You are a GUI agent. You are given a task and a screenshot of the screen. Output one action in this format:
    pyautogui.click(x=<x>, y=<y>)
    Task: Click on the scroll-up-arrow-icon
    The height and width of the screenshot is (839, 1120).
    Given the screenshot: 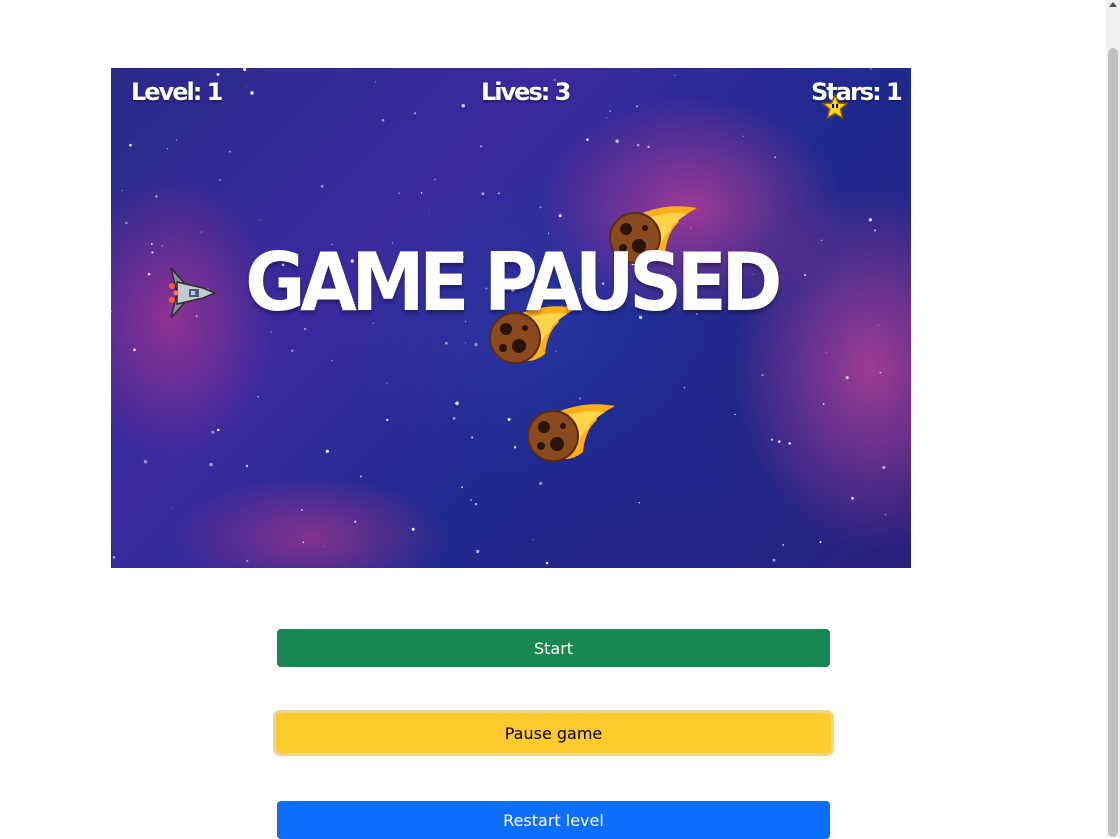 What is the action you would take?
    pyautogui.click(x=1113, y=4)
    